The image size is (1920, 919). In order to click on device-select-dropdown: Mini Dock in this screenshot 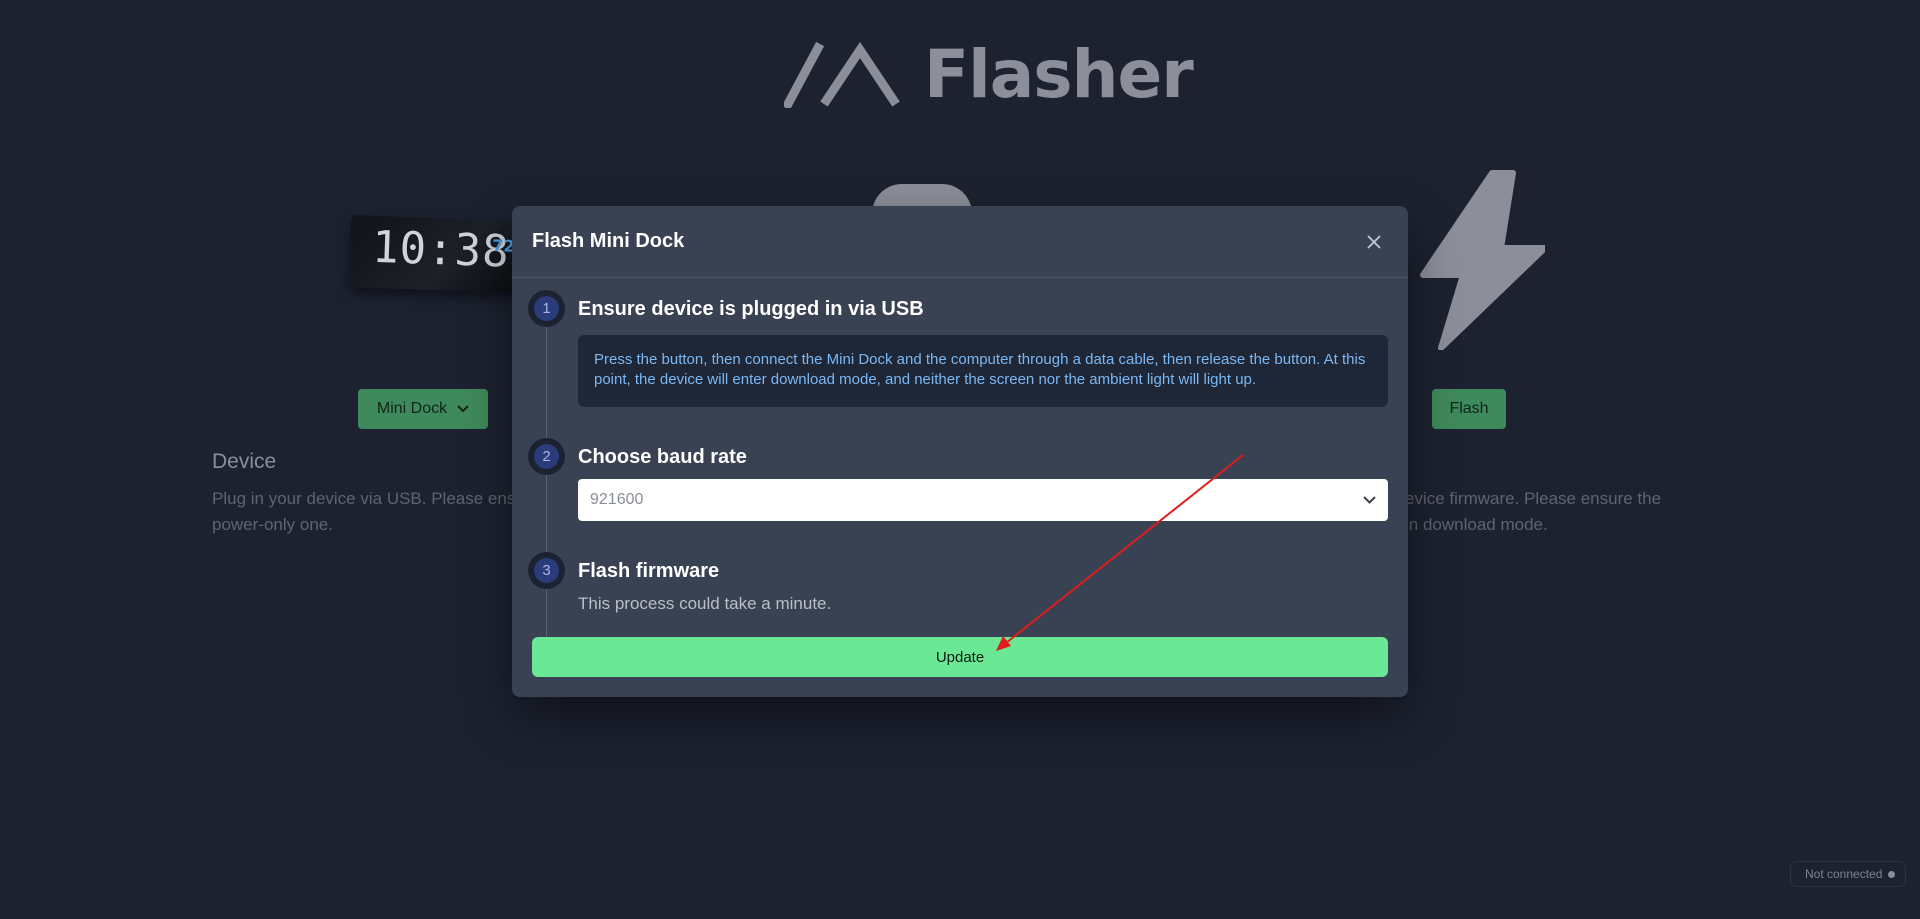, I will do `click(423, 409)`.